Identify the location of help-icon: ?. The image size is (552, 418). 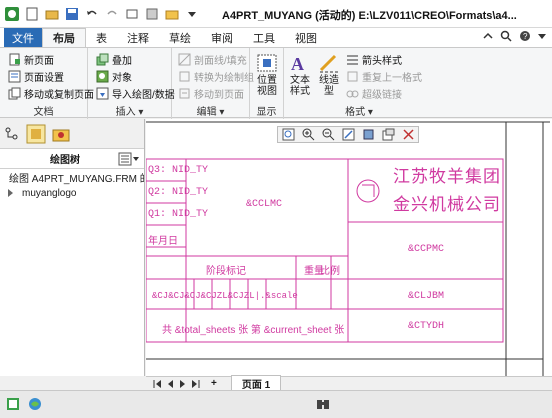
(525, 36).